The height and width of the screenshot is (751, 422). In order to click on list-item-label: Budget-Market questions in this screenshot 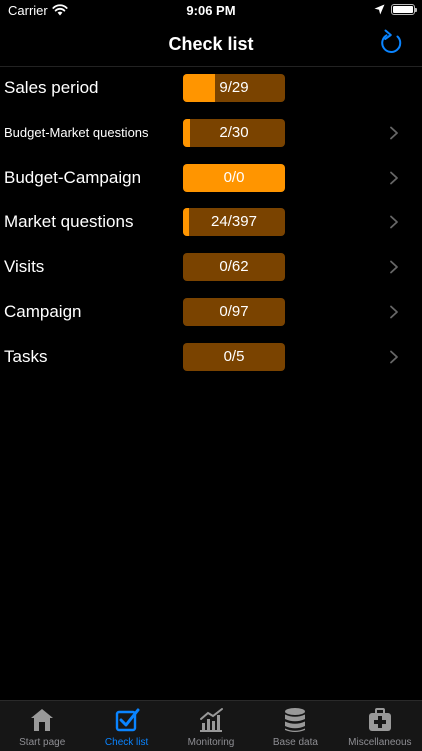, I will do `click(76, 132)`.